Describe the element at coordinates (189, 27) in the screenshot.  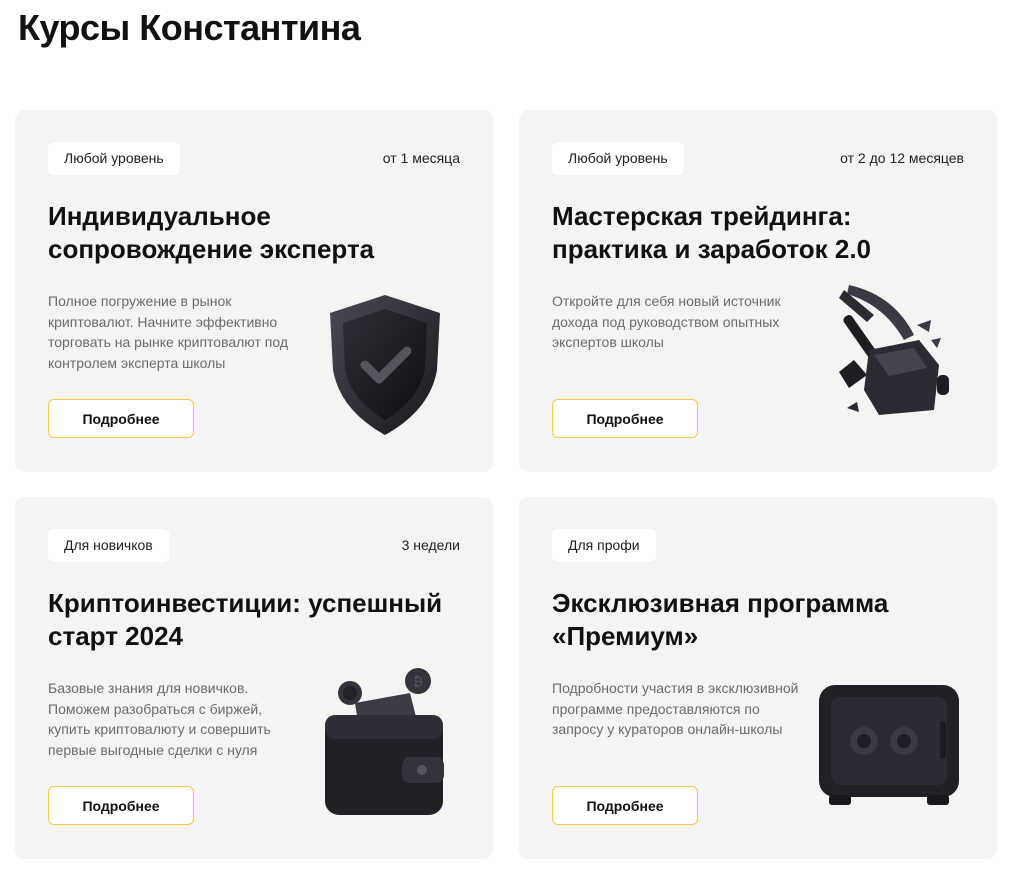
I see `page-title: Курсы Константина` at that location.